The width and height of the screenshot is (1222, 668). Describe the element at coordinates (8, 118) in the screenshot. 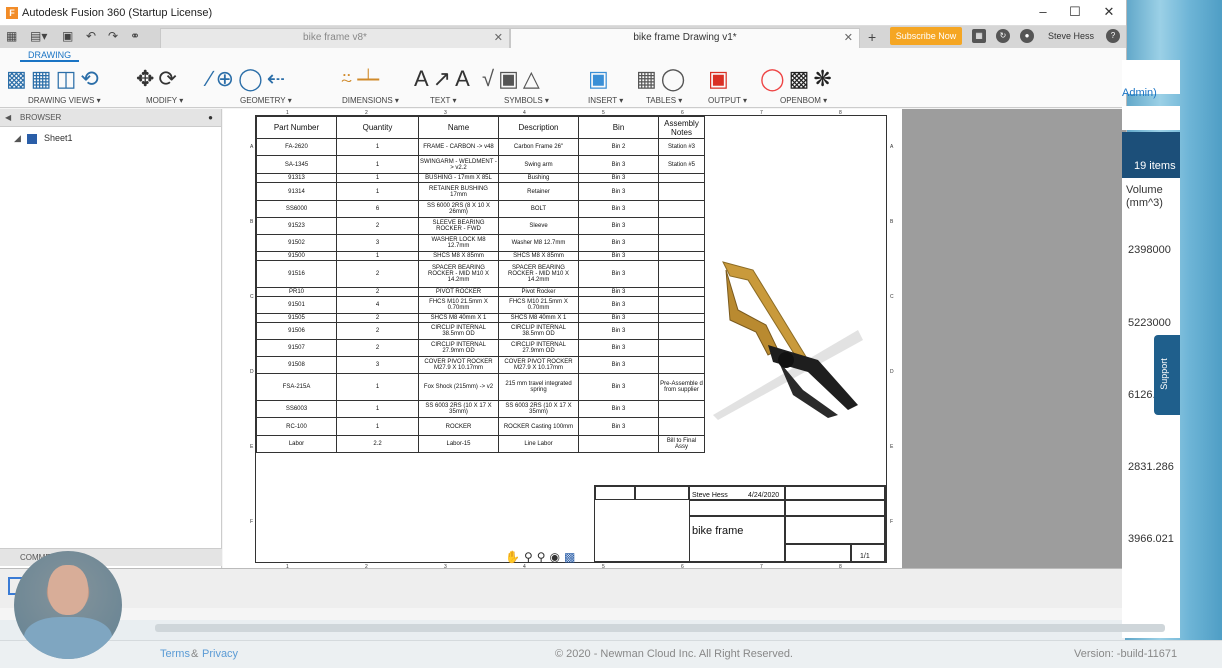

I see `collapse-icon: ◀` at that location.